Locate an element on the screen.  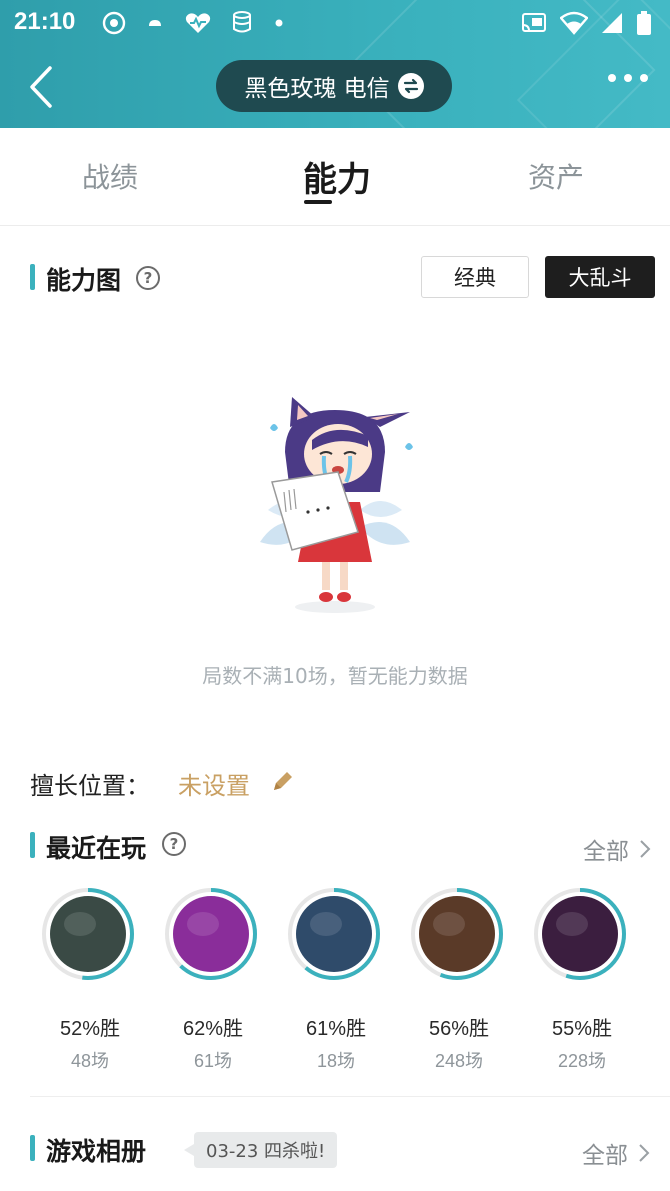
champion-item: 56%胜 248场 is located at coordinates (459, 979).